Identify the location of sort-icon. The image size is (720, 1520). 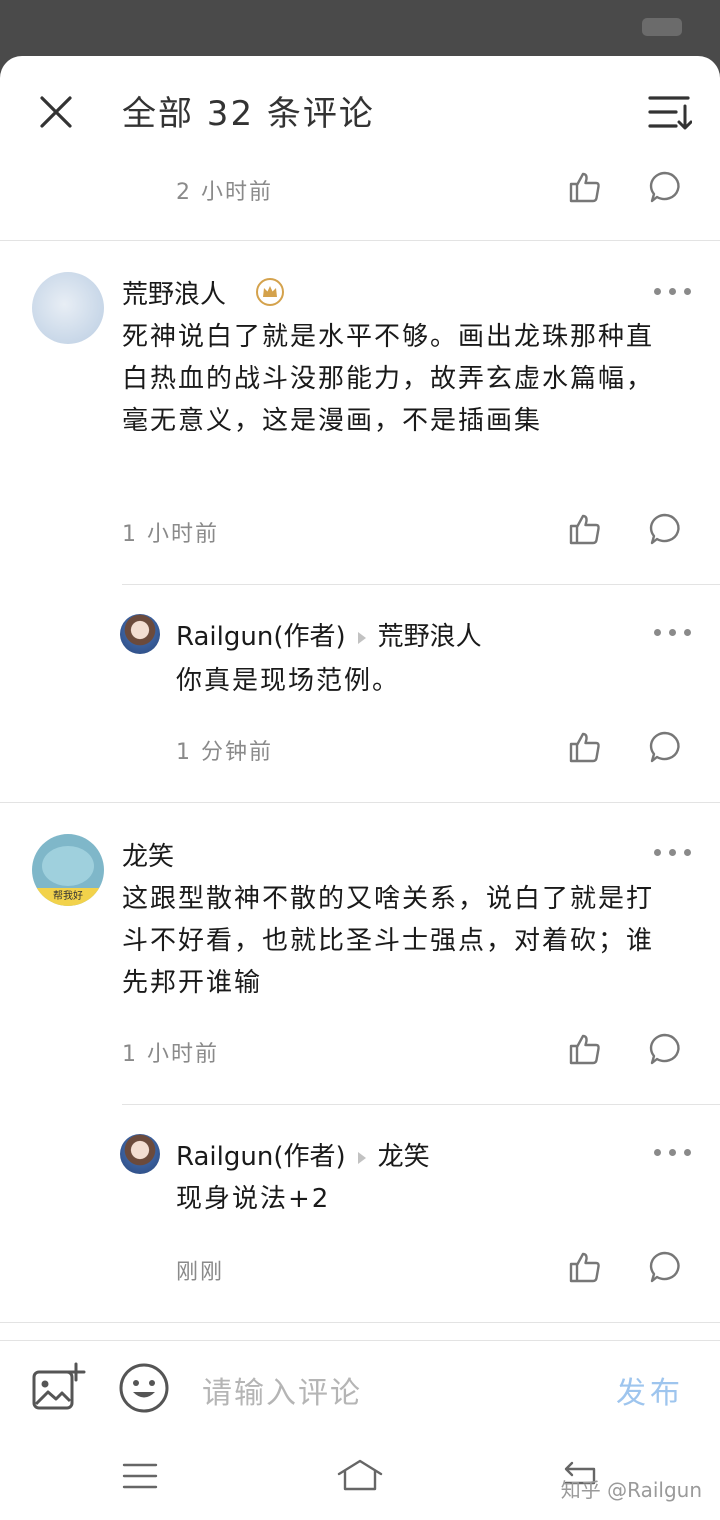
(670, 112).